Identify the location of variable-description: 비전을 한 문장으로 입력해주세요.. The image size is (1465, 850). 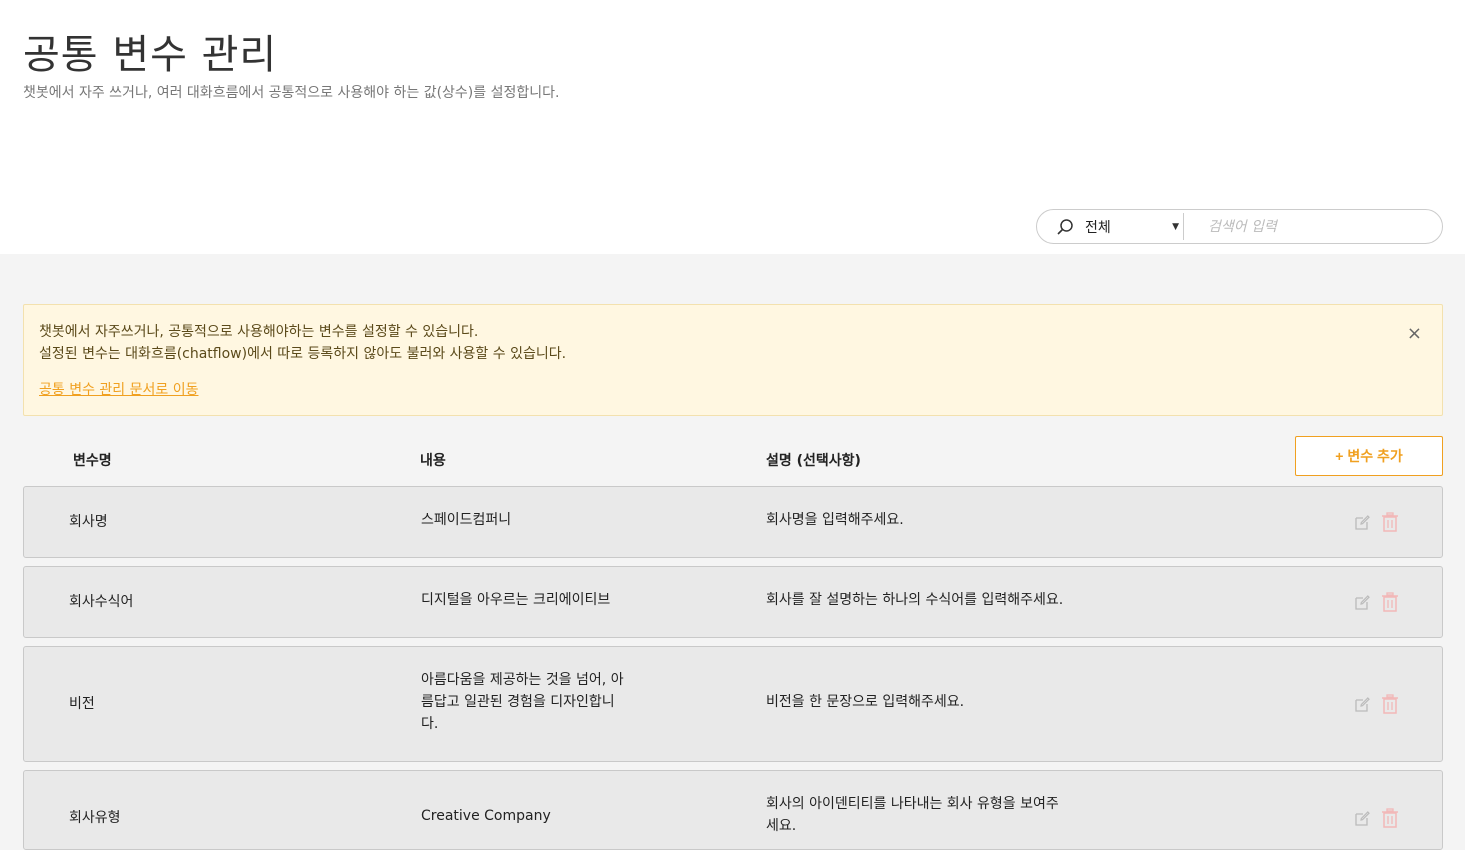
(865, 702).